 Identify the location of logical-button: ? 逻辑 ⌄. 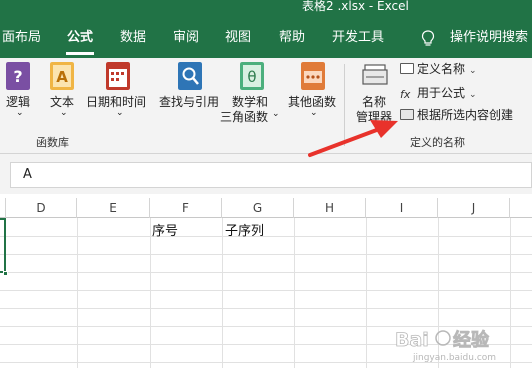
(18, 94).